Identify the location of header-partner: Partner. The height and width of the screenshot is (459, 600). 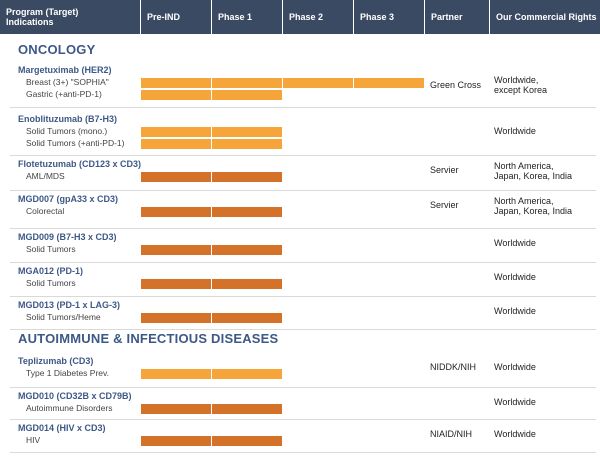
(457, 17).